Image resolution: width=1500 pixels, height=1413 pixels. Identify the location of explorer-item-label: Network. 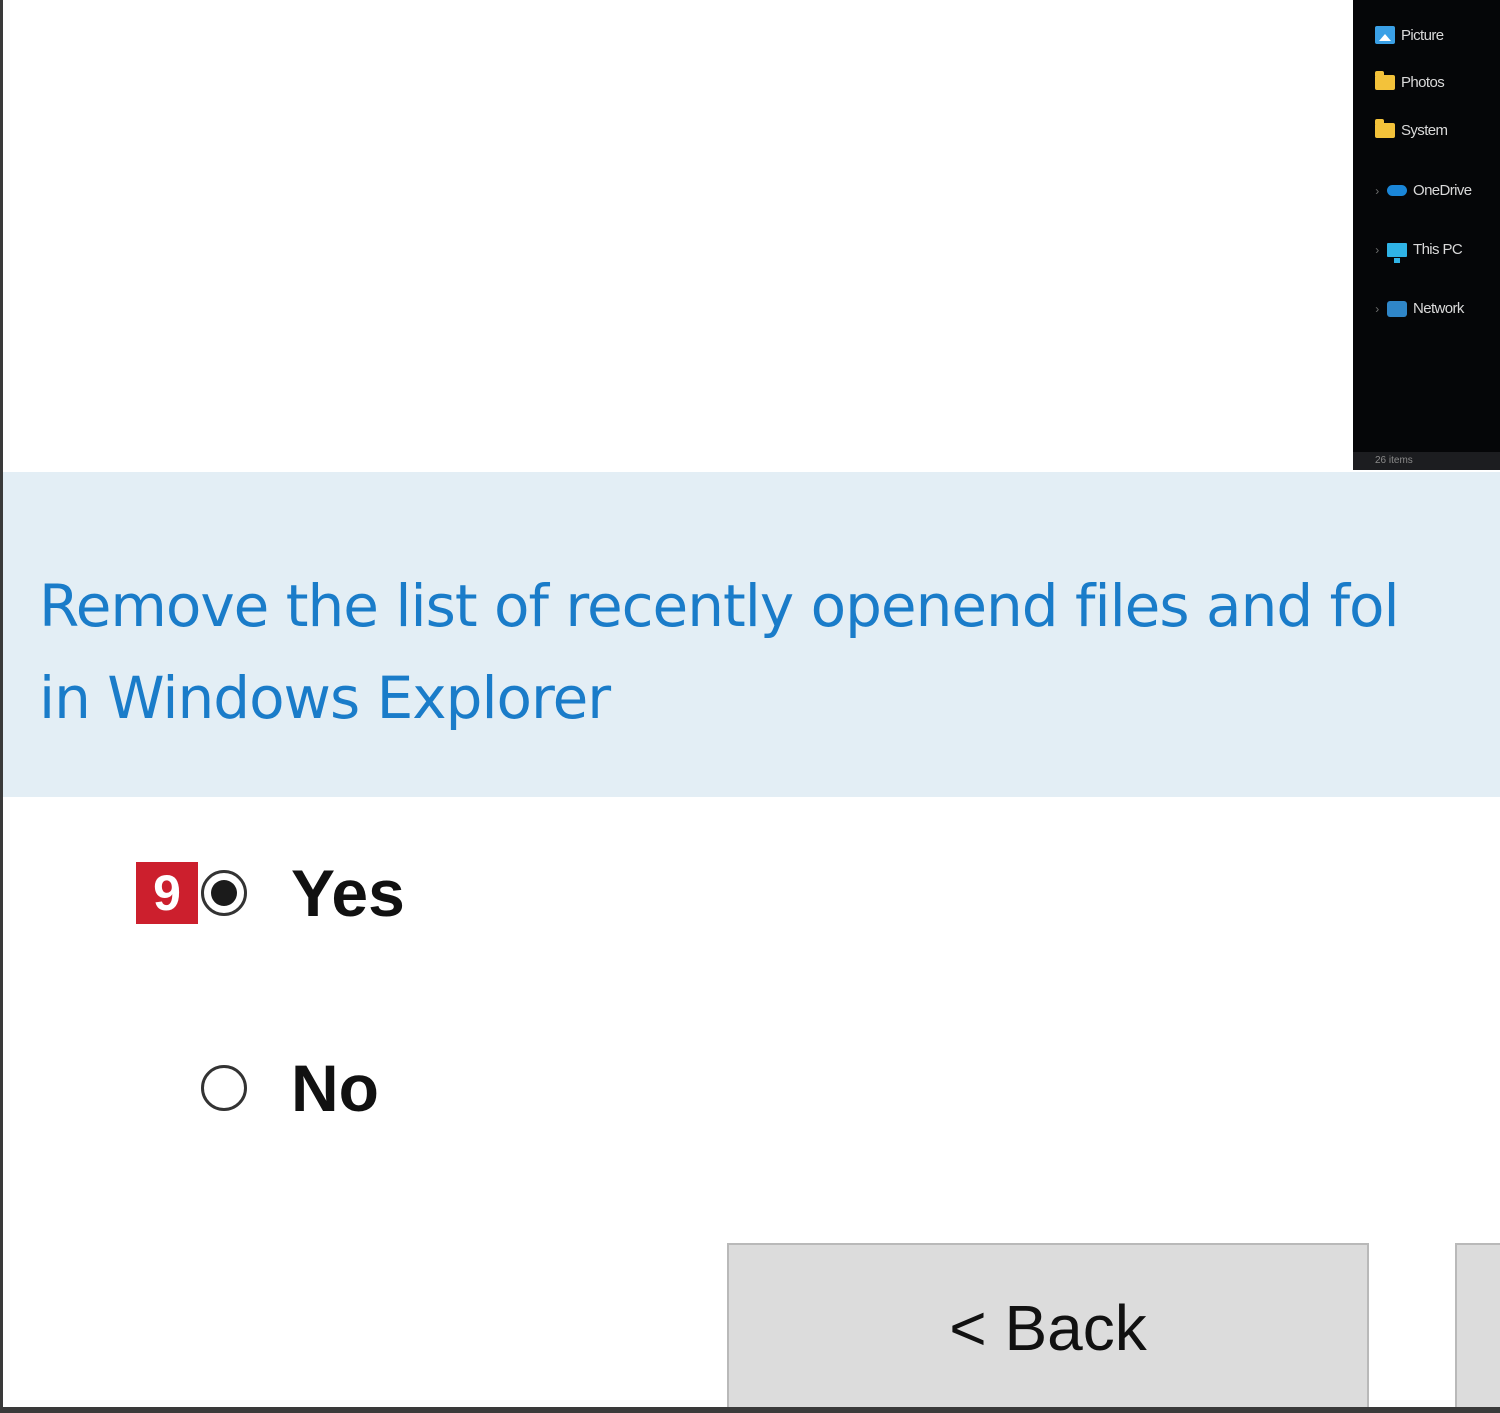
(1438, 308).